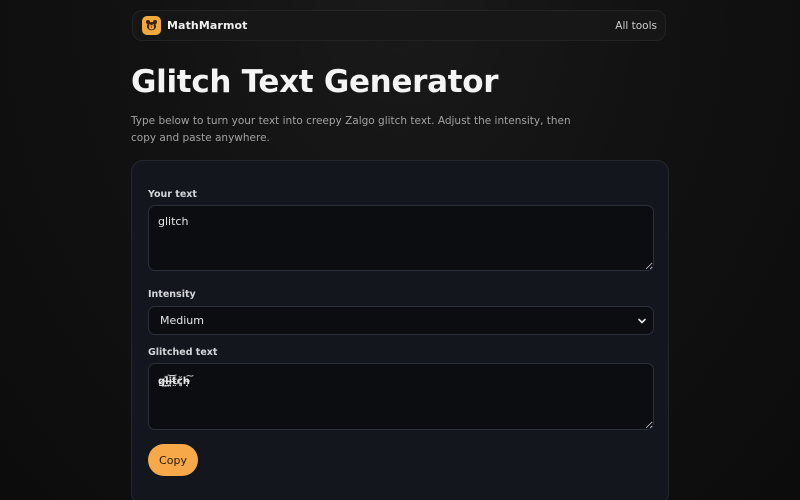 Image resolution: width=800 pixels, height=500 pixels. Describe the element at coordinates (399, 25) in the screenshot. I see `top-navigation: MathMarmot All tools` at that location.